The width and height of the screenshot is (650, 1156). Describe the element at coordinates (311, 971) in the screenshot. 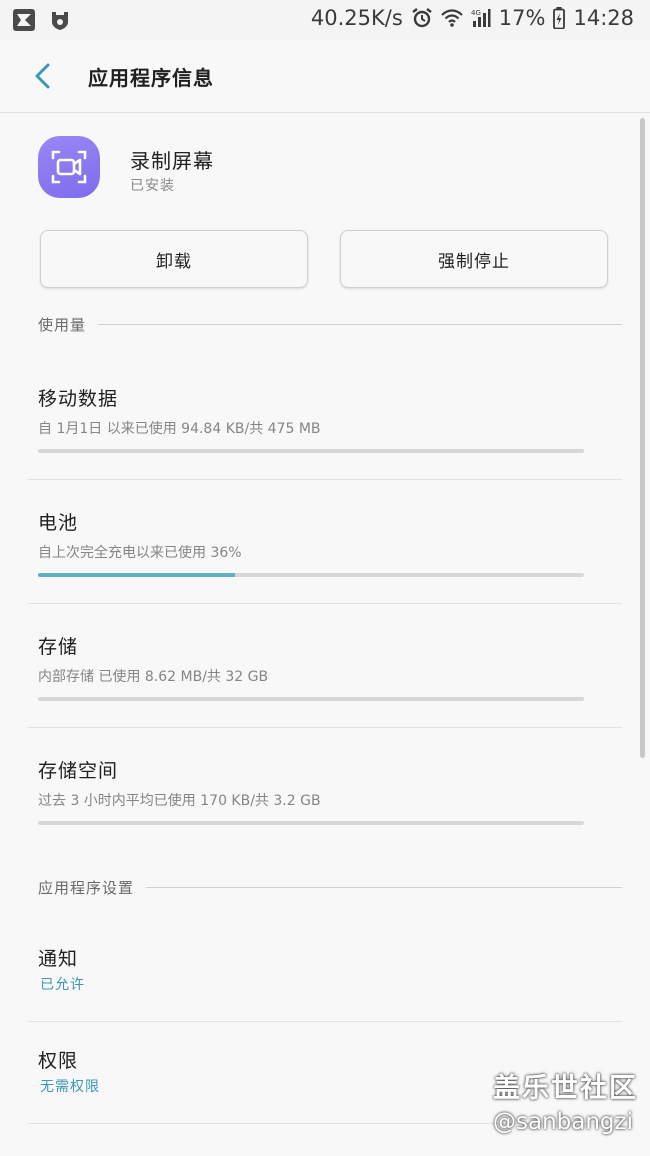

I see `setting-item-notifications: 通知 已允许` at that location.